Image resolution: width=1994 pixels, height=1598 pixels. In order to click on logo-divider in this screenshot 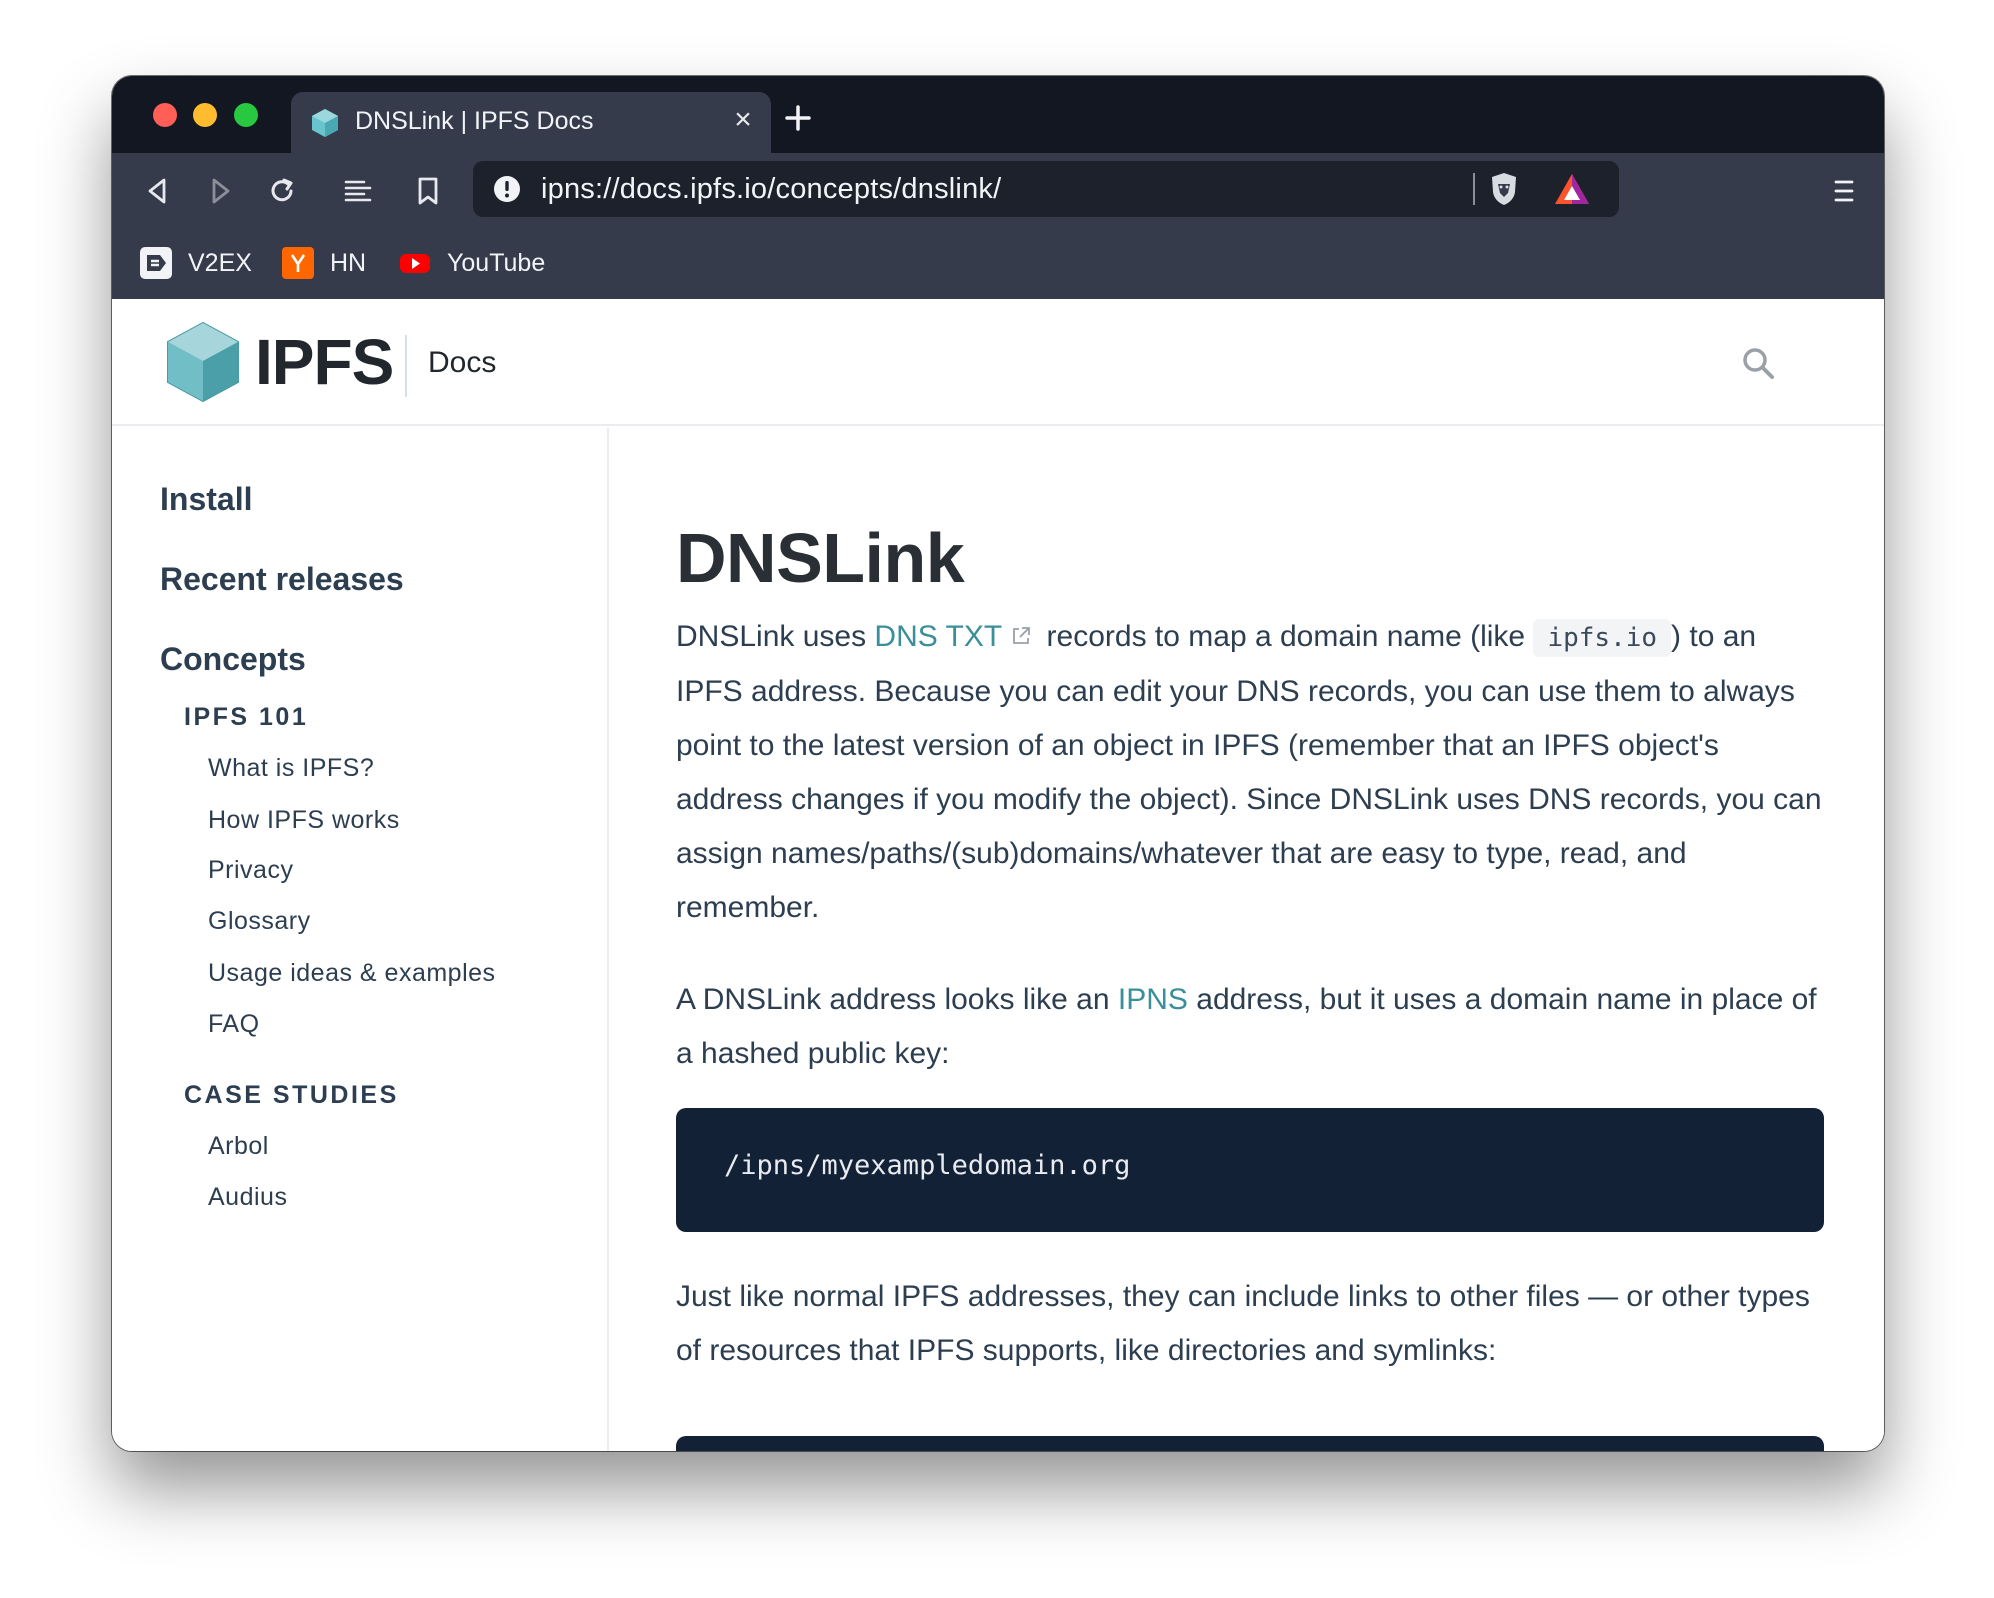, I will do `click(406, 366)`.